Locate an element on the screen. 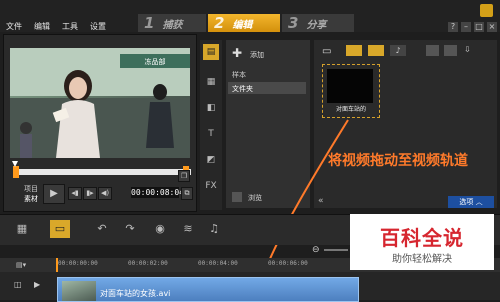 Image resolution: width=500 pixels, height=302 pixels. storyboard-view-icon: ▦ is located at coordinates (22, 229).